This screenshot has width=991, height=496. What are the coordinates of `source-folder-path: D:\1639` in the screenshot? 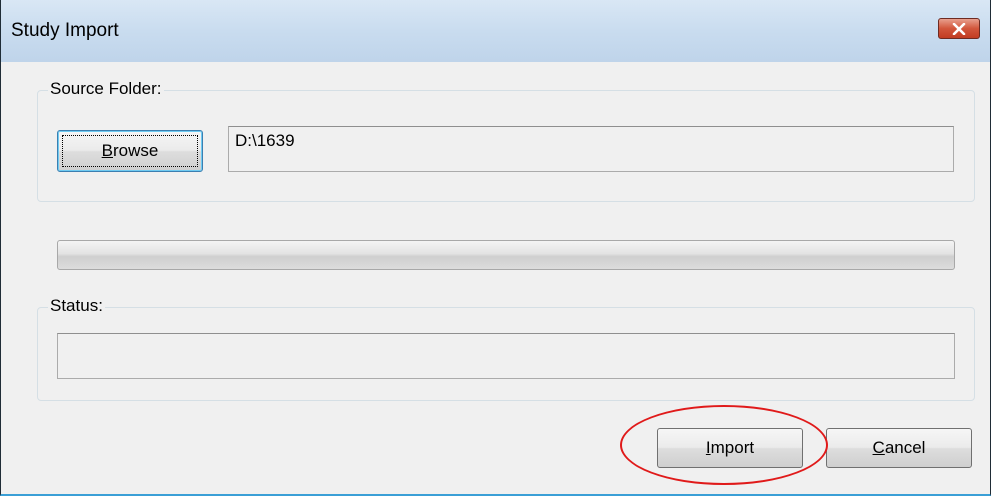 It's located at (265, 140).